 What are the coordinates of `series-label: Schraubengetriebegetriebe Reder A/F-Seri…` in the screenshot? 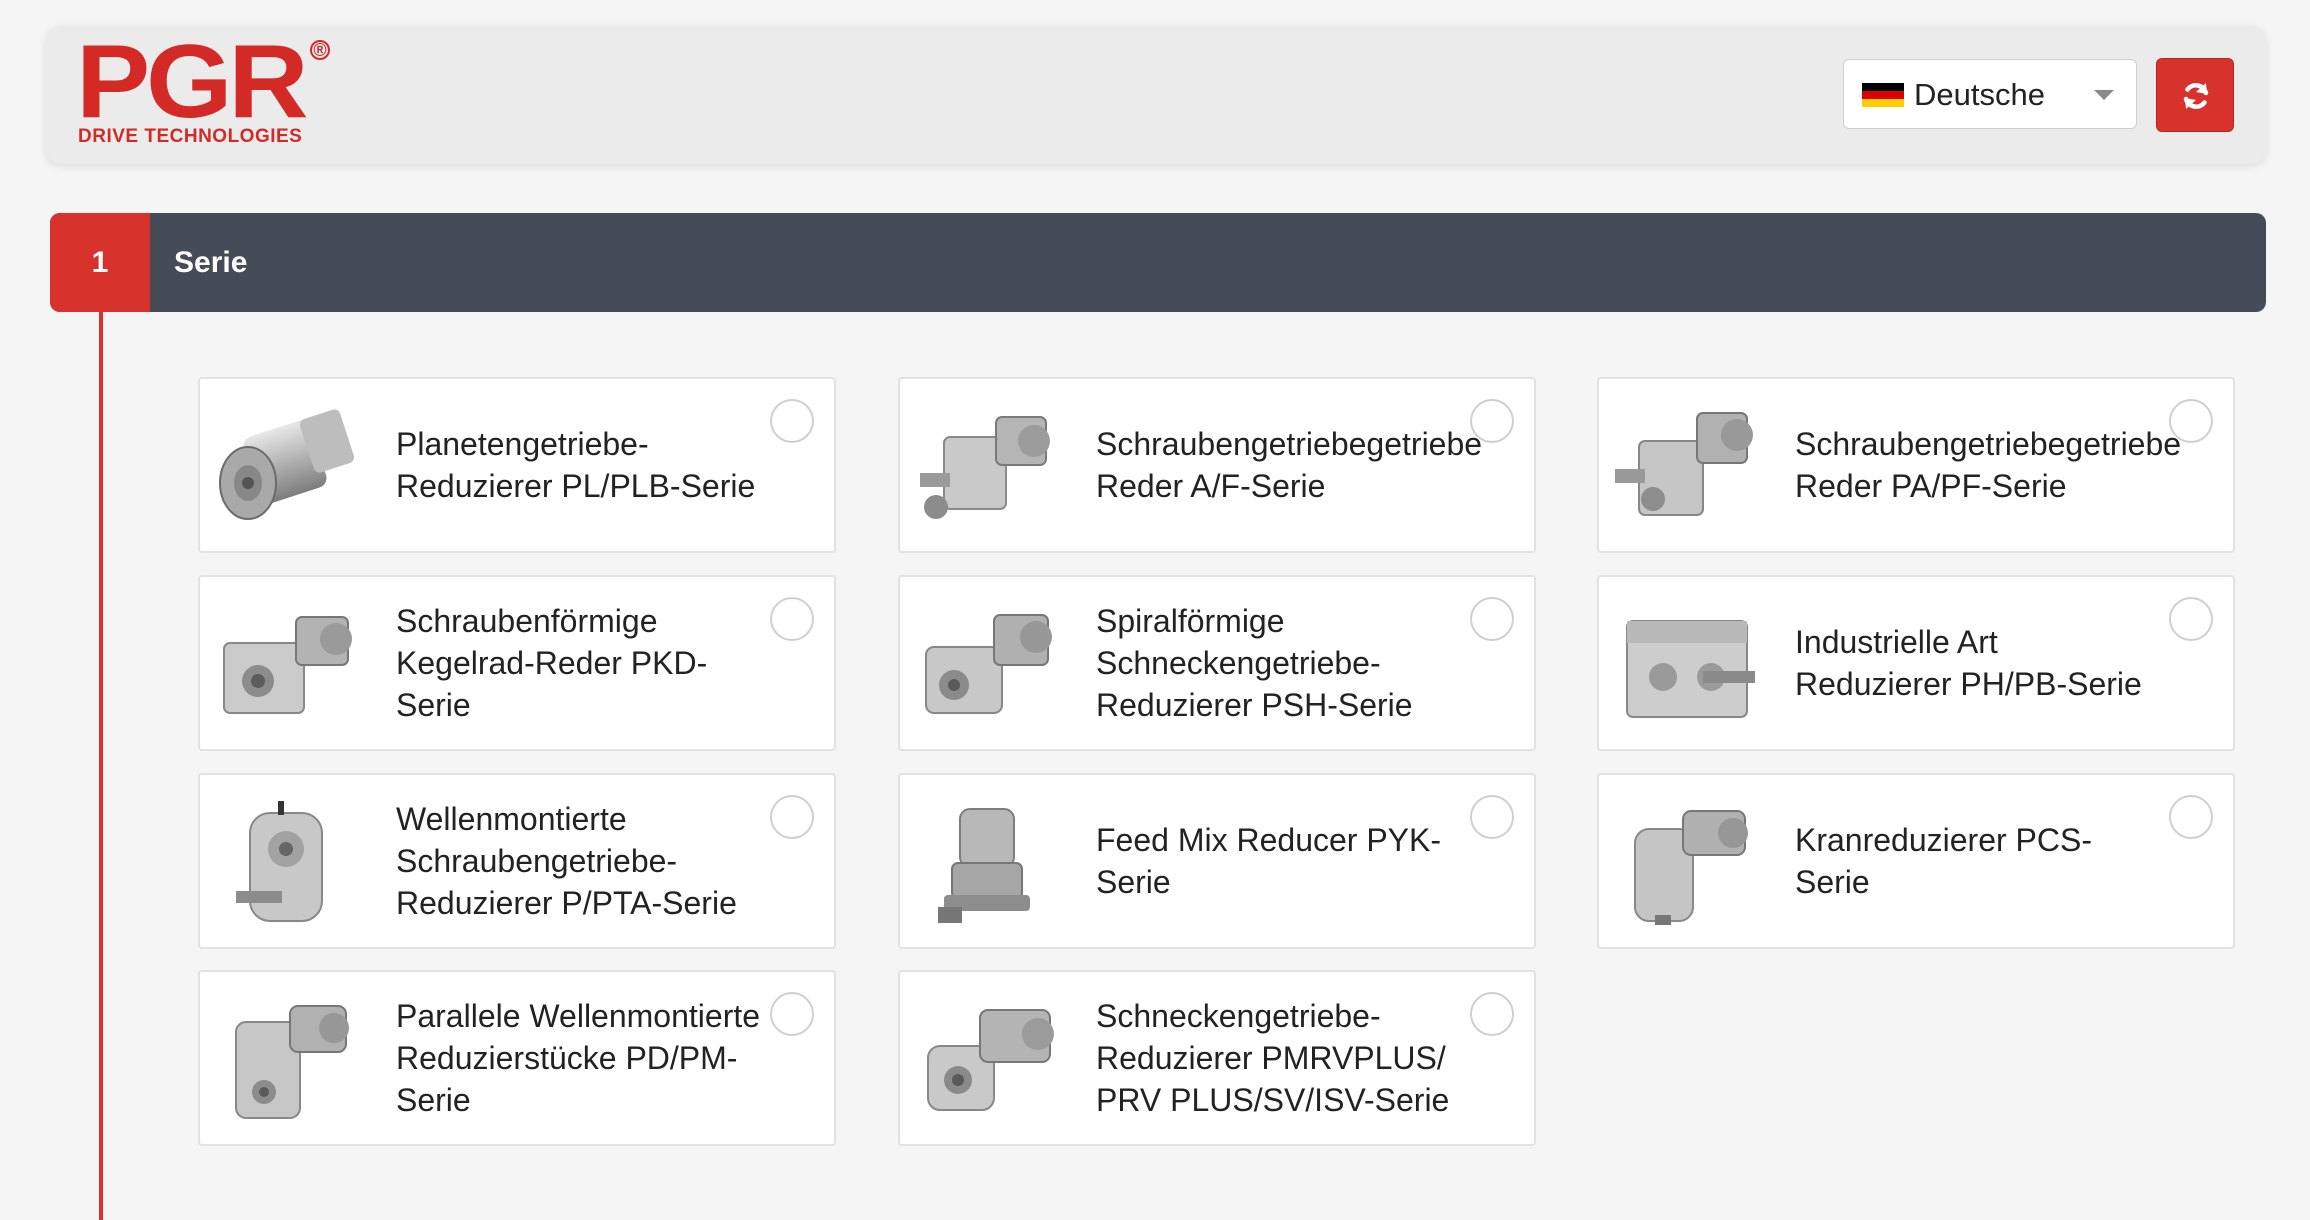 It's located at (1289, 465).